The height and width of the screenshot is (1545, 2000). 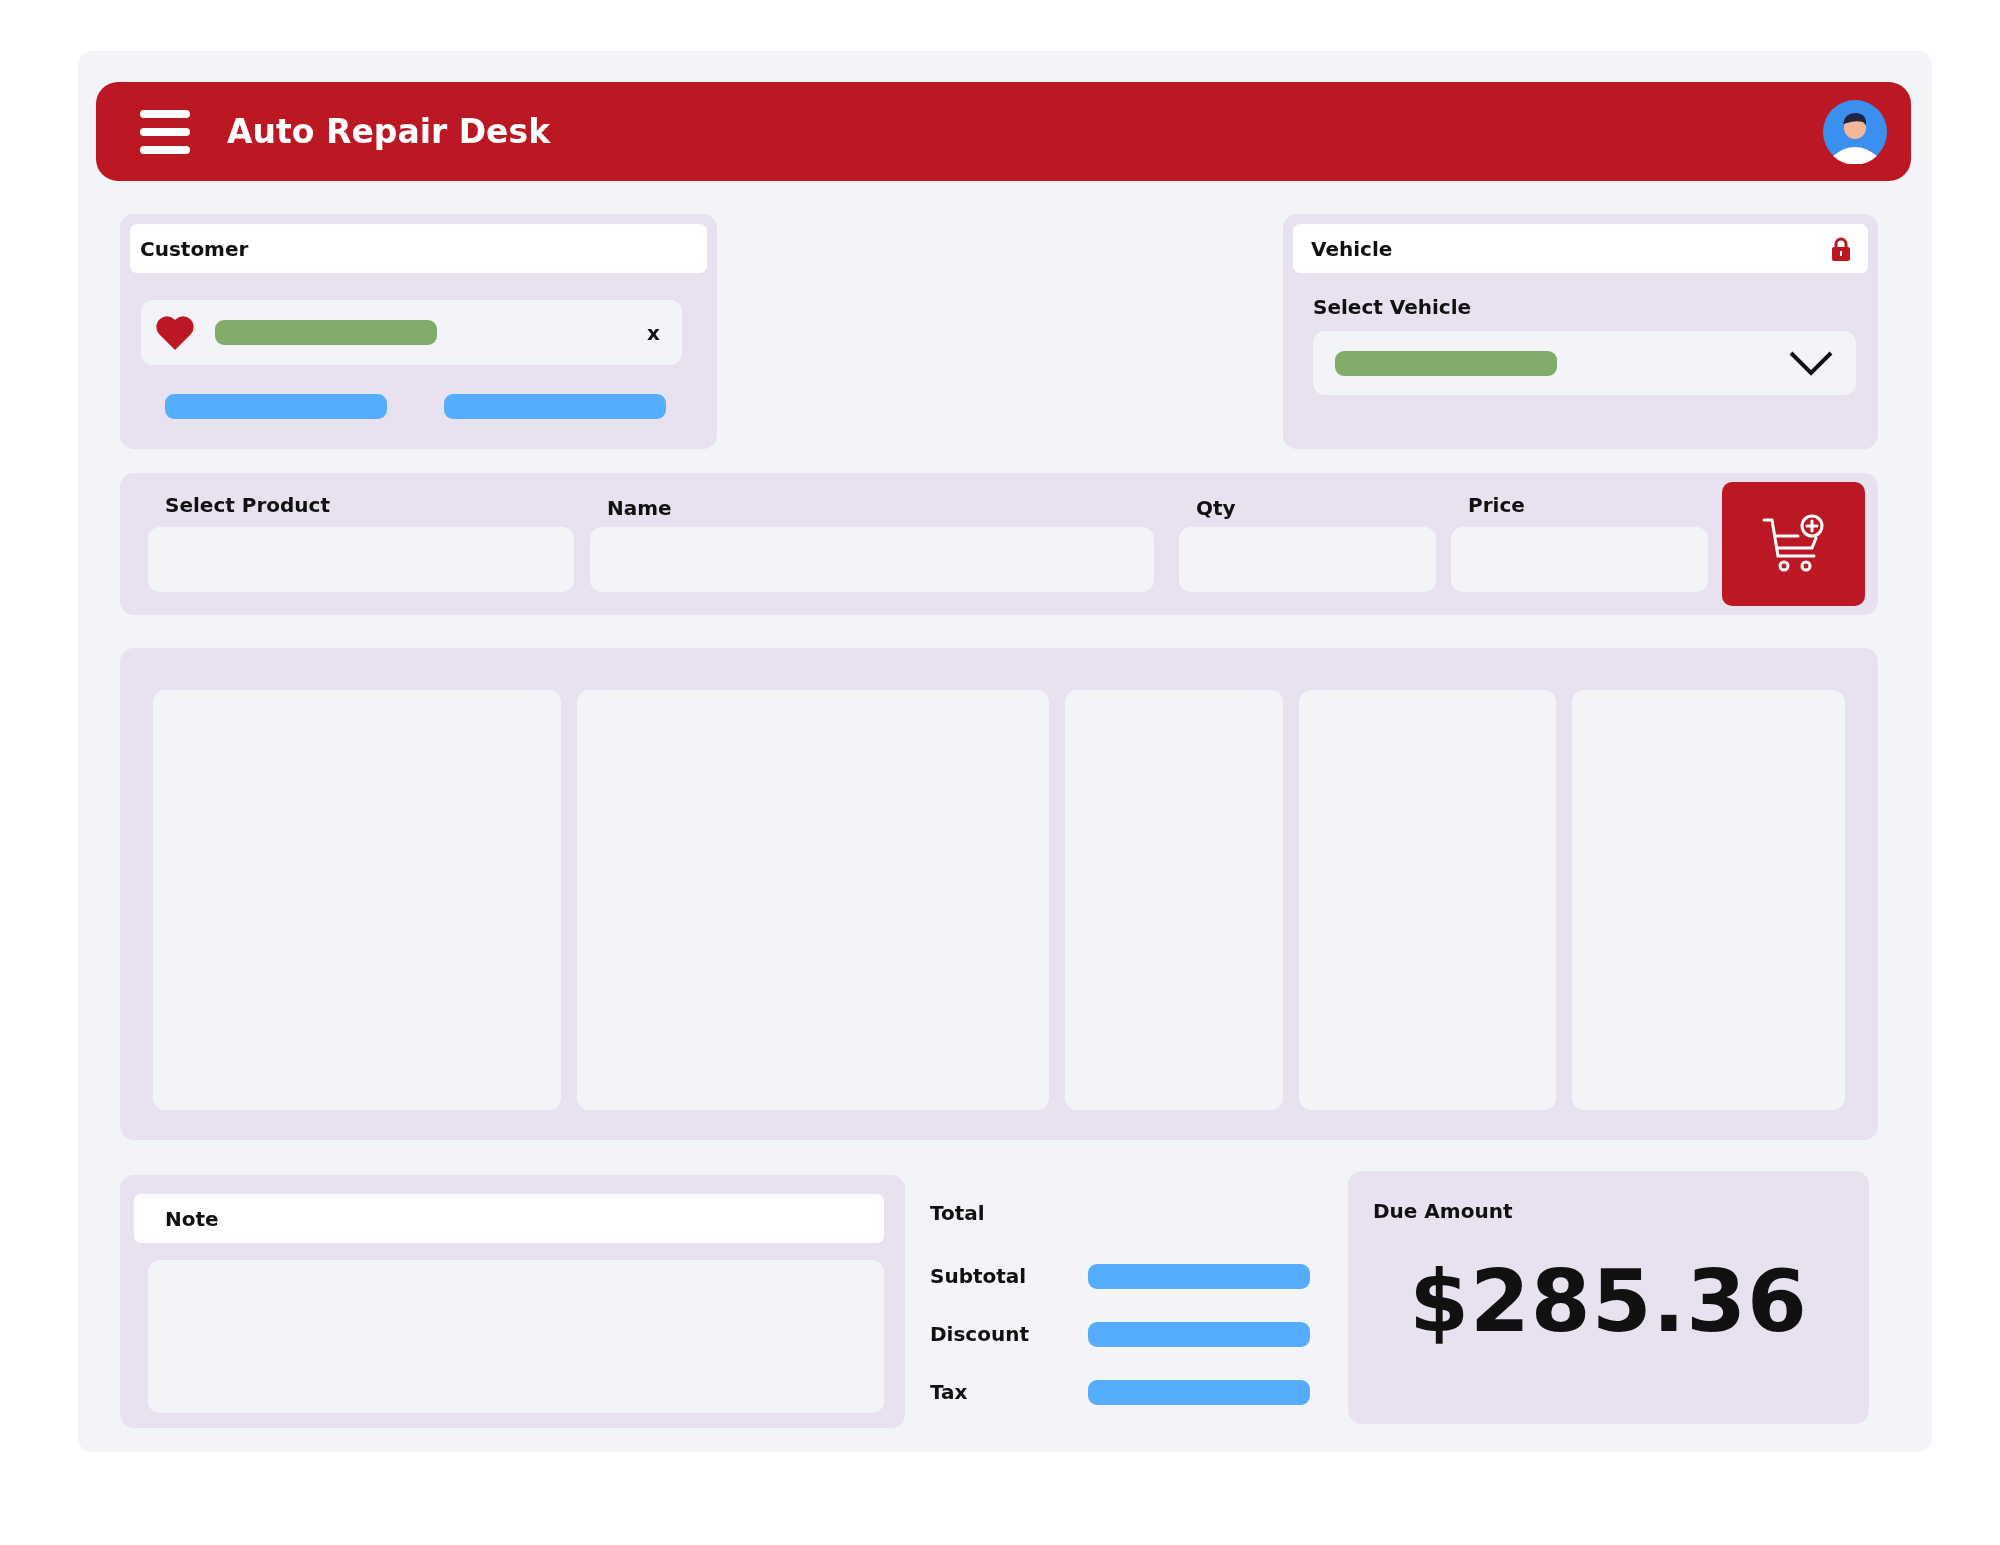 What do you see at coordinates (949, 1392) in the screenshot?
I see `total-label: Tax` at bounding box center [949, 1392].